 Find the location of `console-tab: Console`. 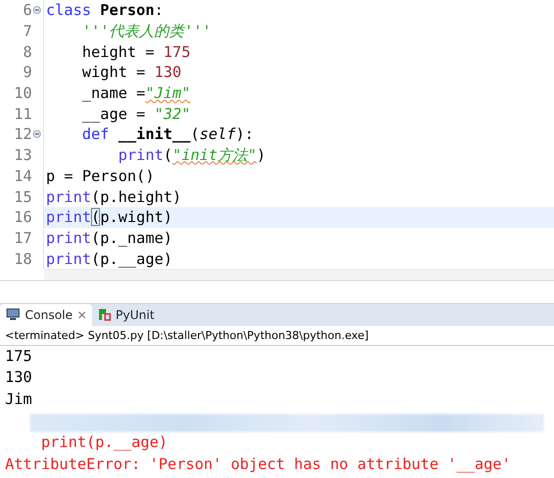

console-tab: Console is located at coordinates (46, 315).